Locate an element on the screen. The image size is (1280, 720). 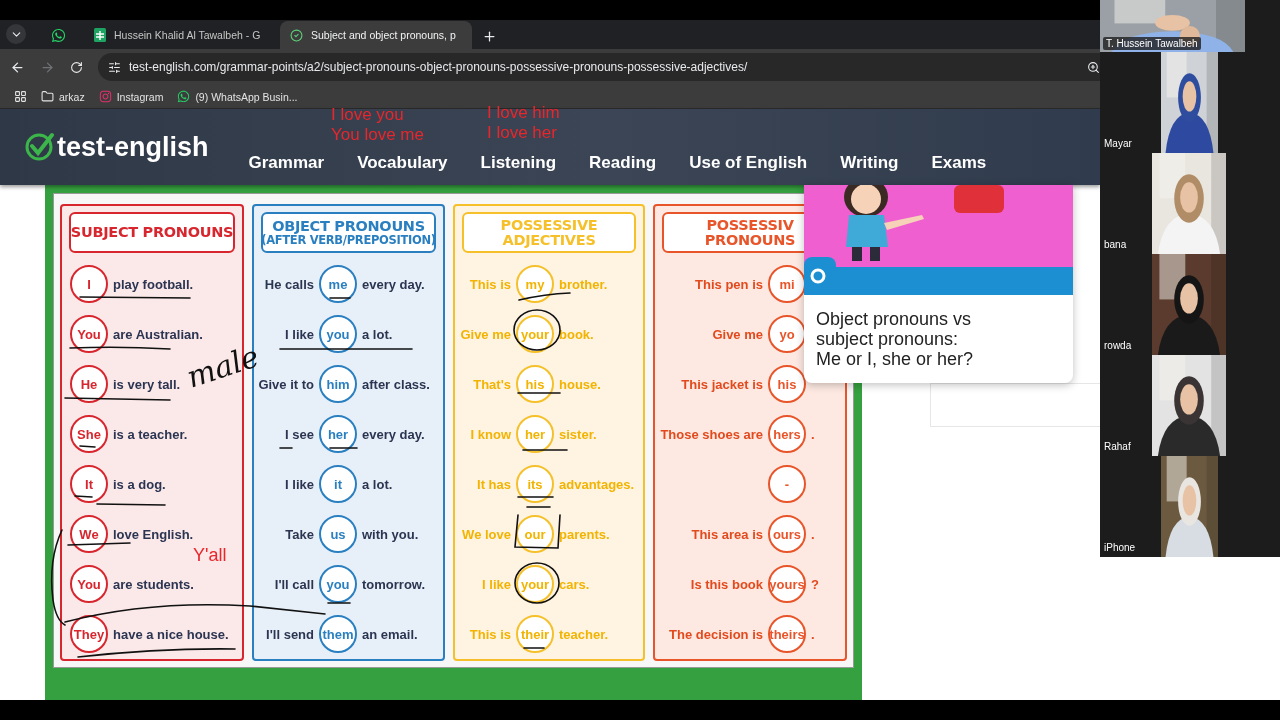
sentence-end: a lot. is located at coordinates (377, 334).